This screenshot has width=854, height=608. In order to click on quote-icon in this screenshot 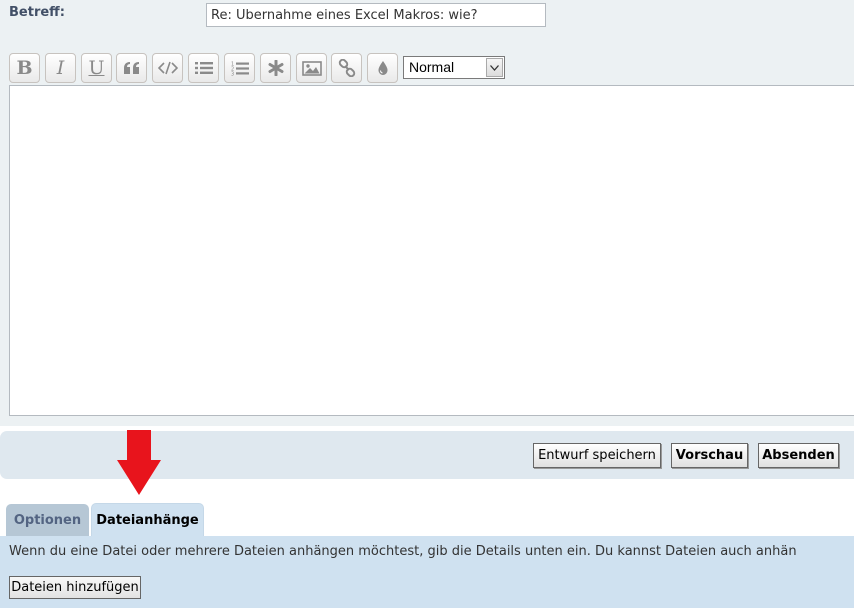, I will do `click(131, 68)`.